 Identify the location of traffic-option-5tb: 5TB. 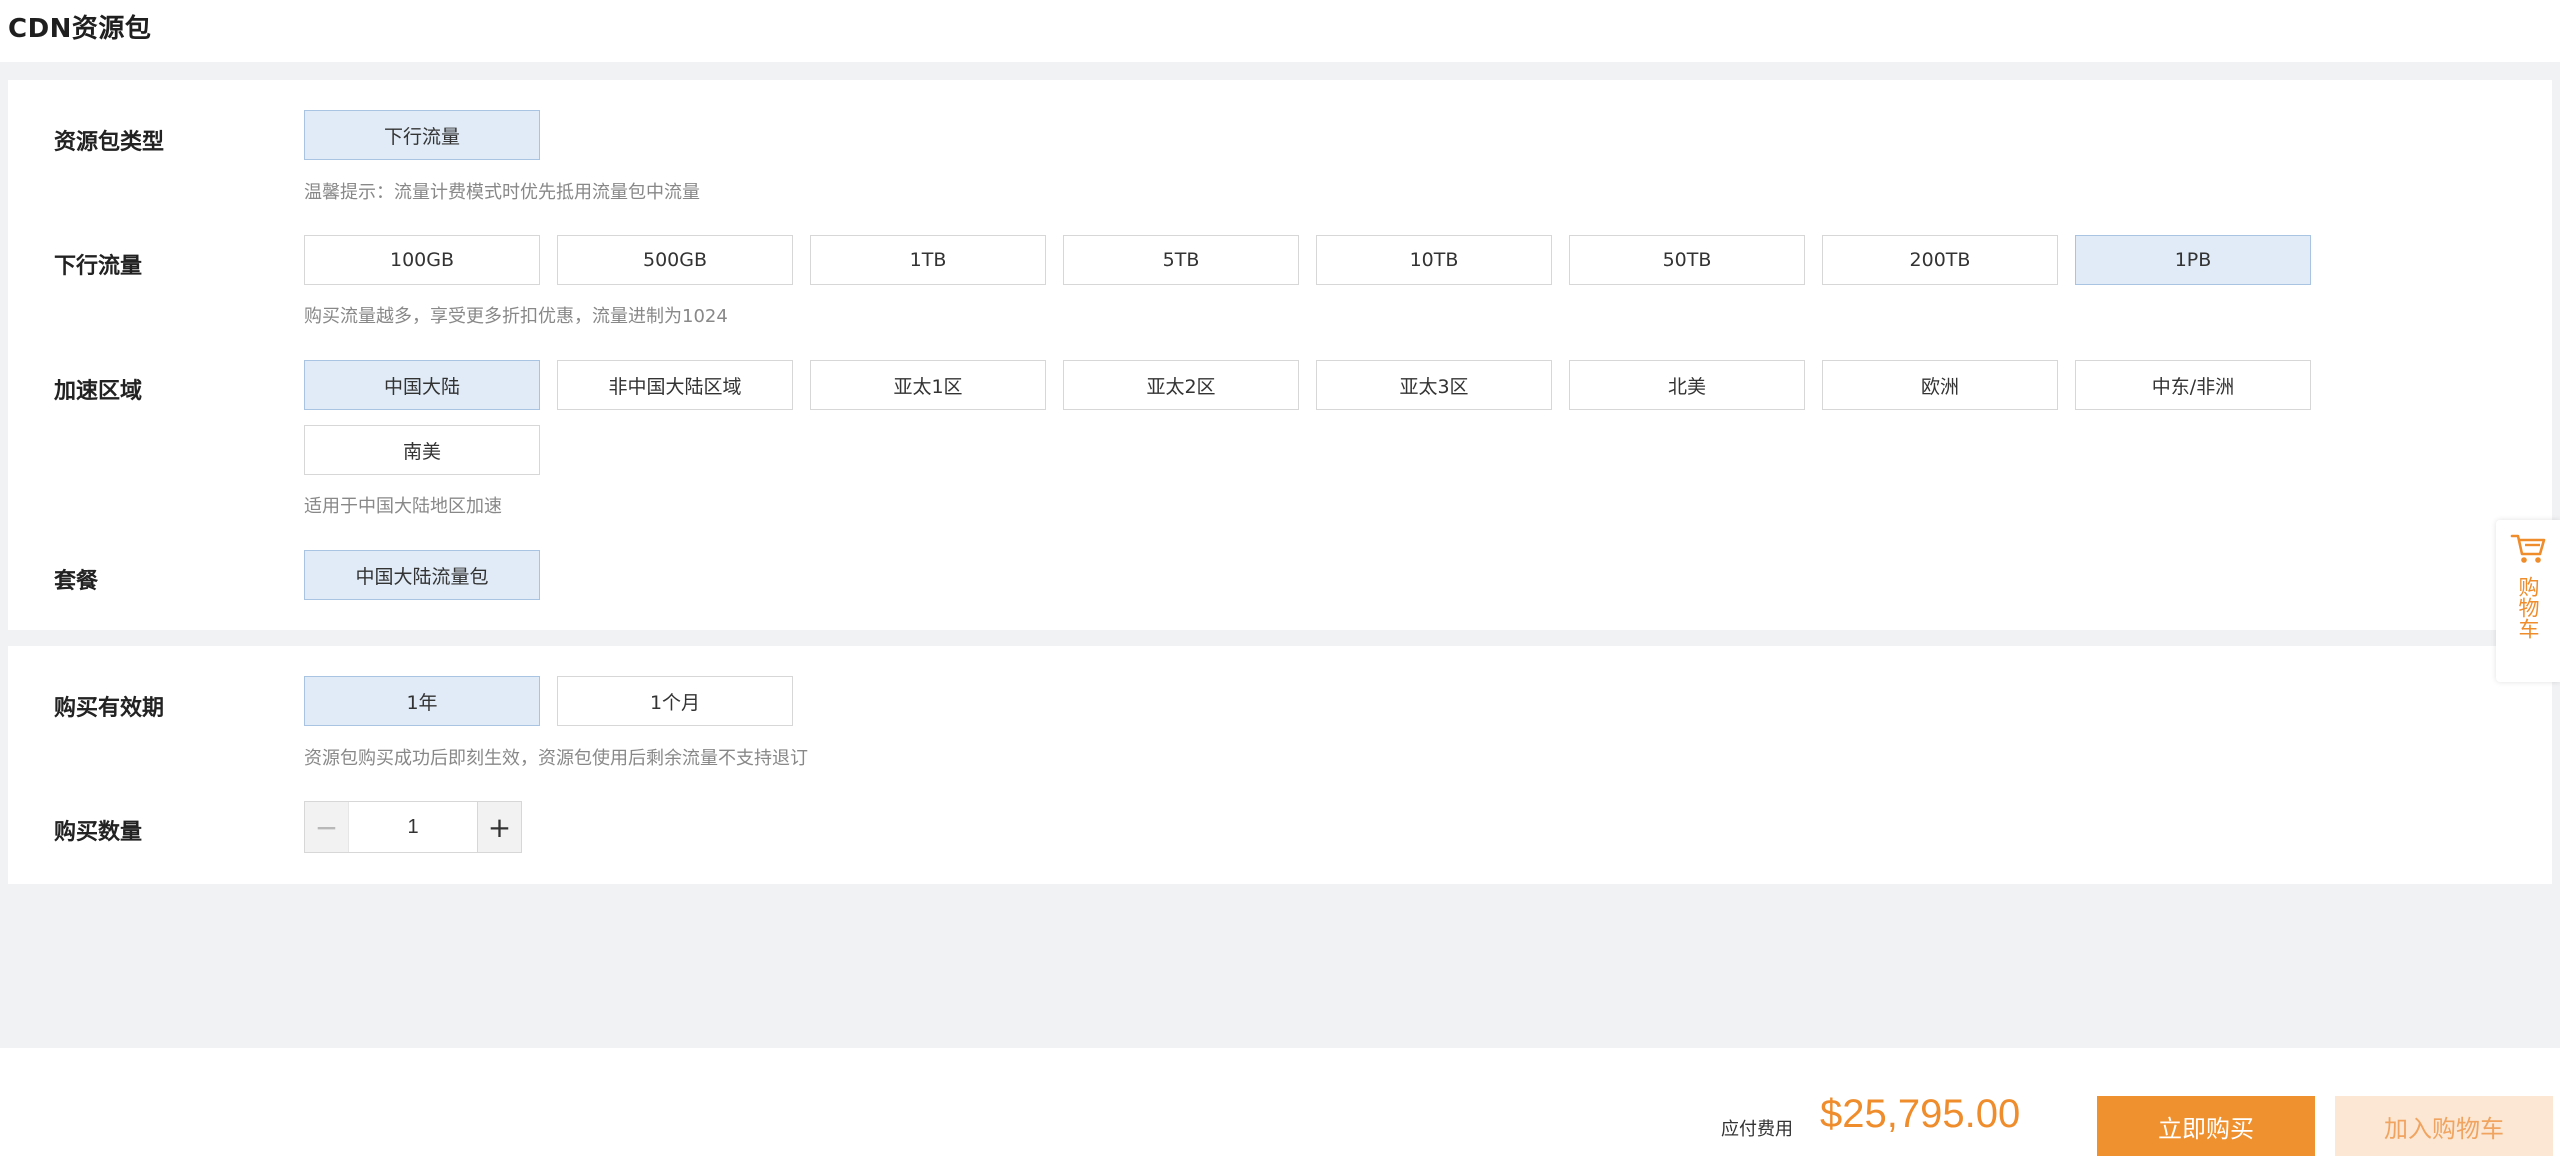
(1181, 260).